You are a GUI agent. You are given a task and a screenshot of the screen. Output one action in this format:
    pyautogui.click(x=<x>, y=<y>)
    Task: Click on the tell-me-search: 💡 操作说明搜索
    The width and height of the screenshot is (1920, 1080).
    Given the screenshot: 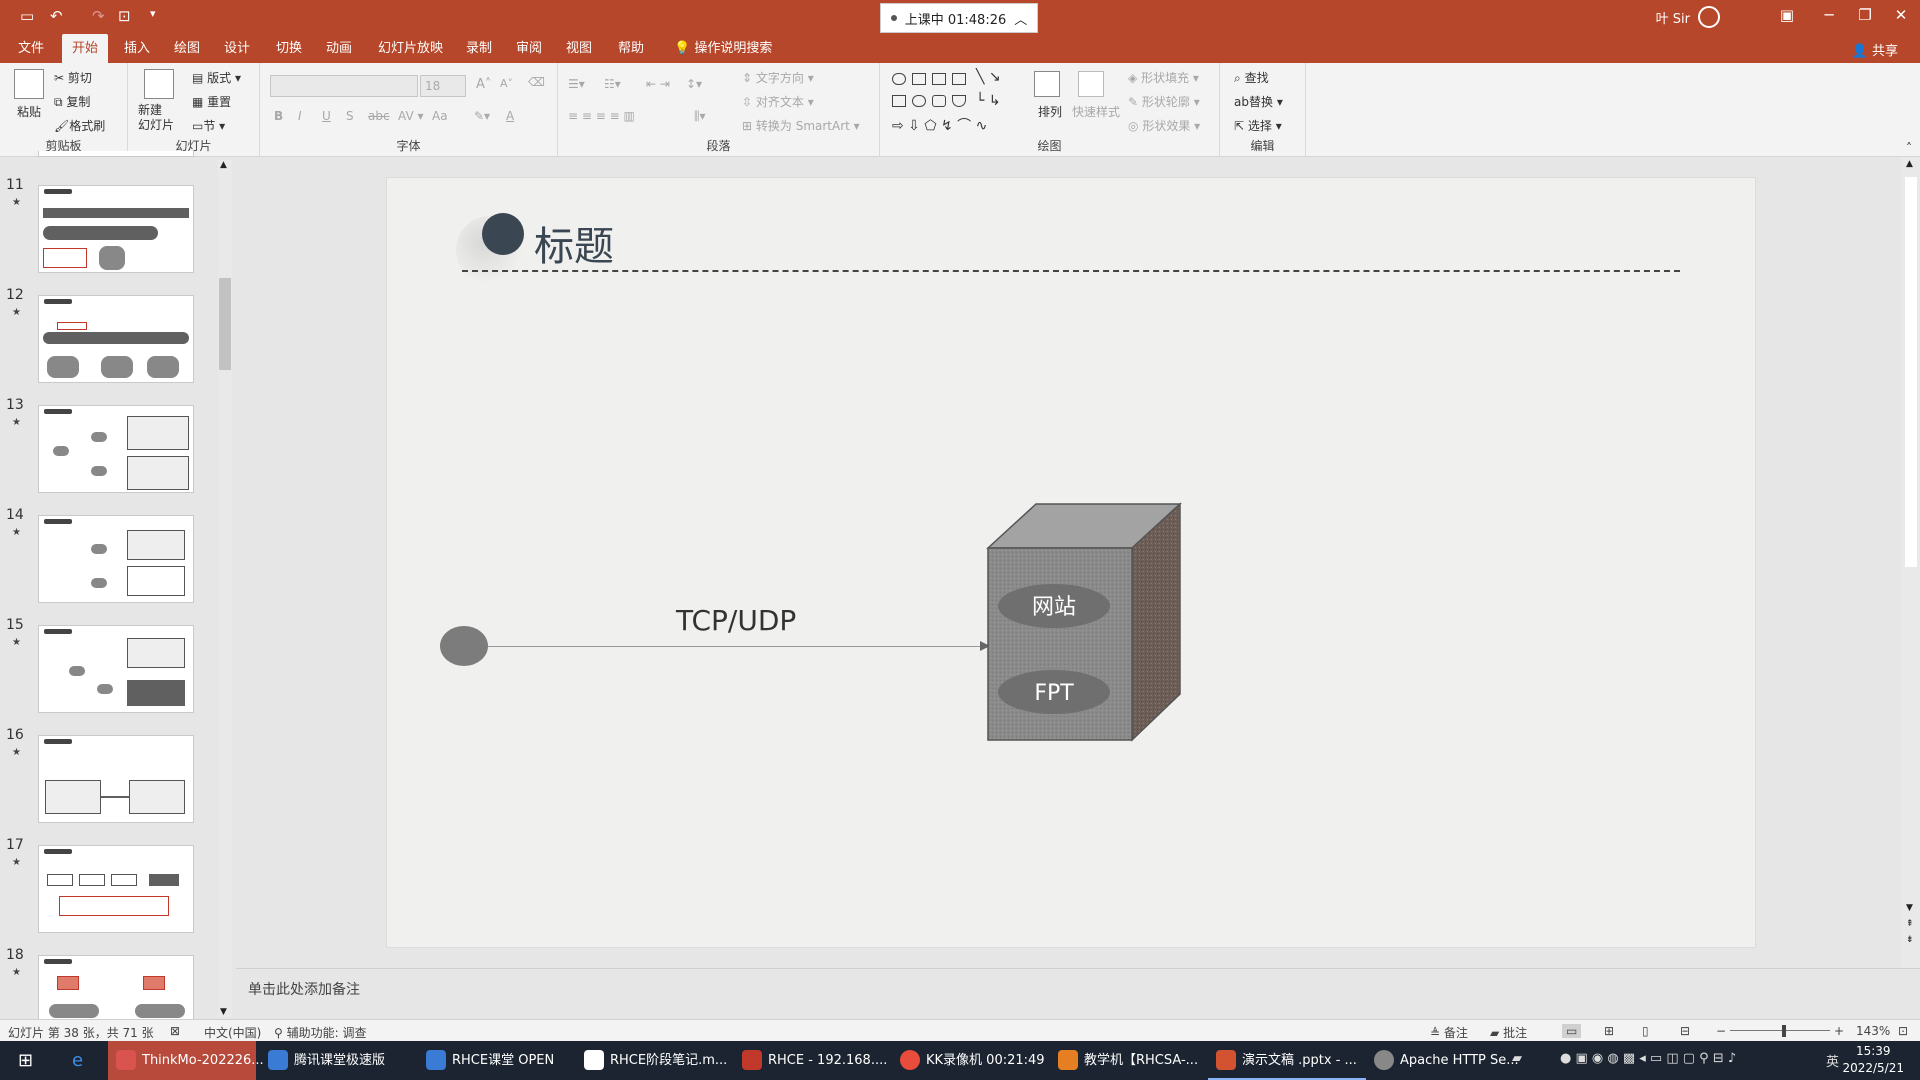 What is the action you would take?
    pyautogui.click(x=723, y=48)
    